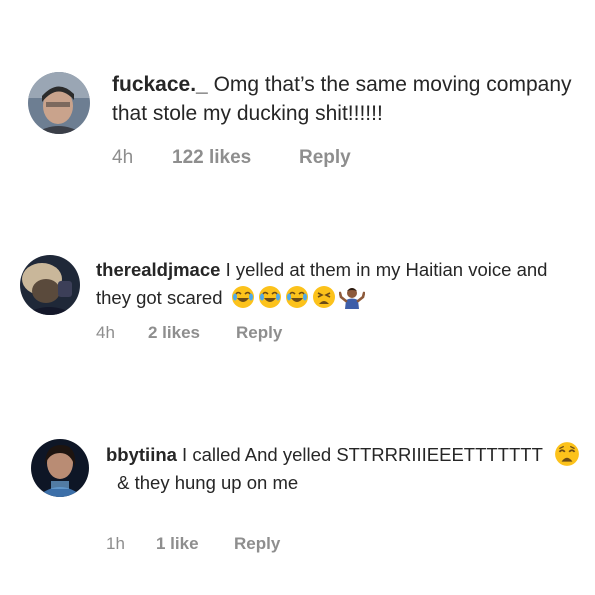  What do you see at coordinates (141, 454) in the screenshot?
I see `comment-username: bbytiina` at bounding box center [141, 454].